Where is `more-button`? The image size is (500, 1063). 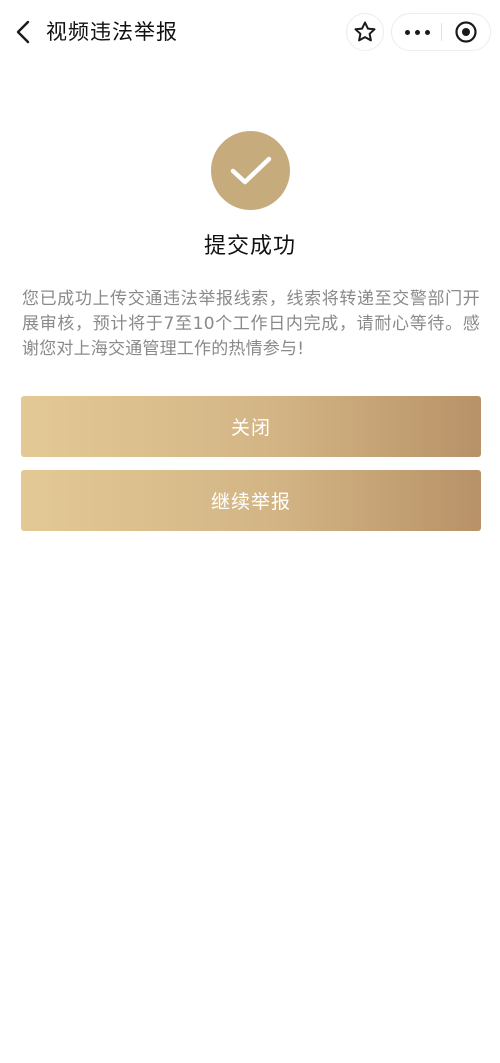
more-button is located at coordinates (417, 32).